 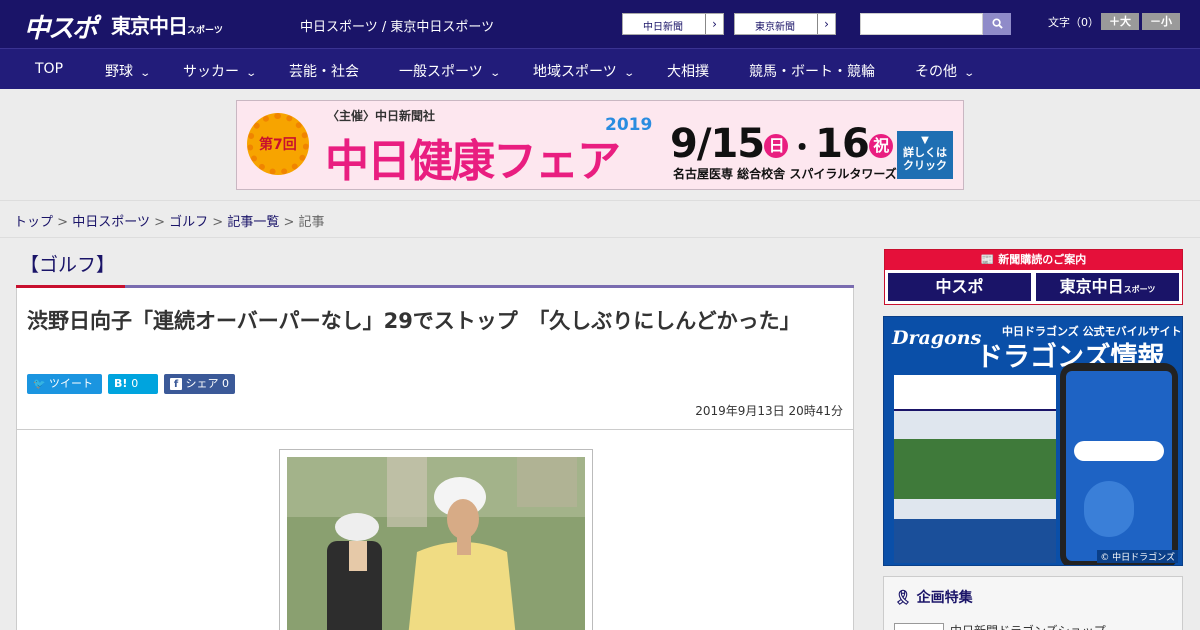 What do you see at coordinates (880, 146) in the screenshot?
I see `day2-badge: 祝` at bounding box center [880, 146].